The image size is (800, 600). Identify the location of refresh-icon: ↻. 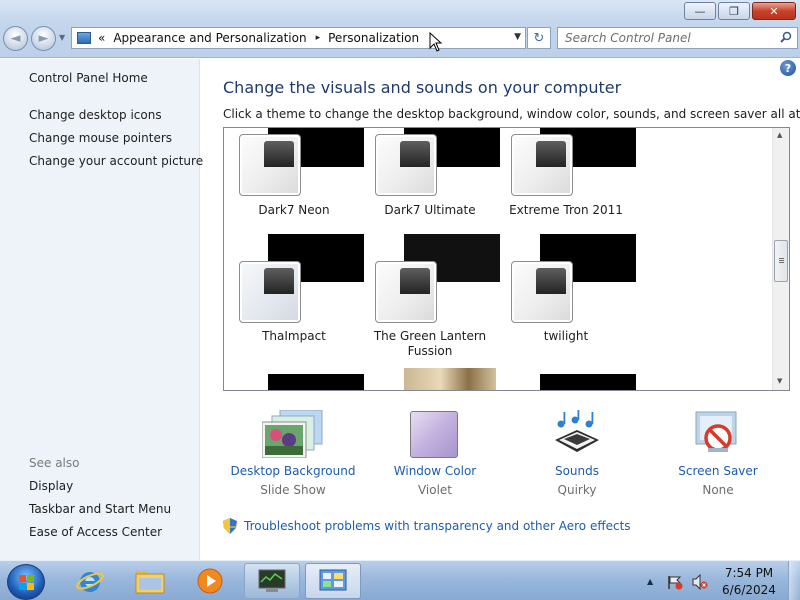
(539, 38).